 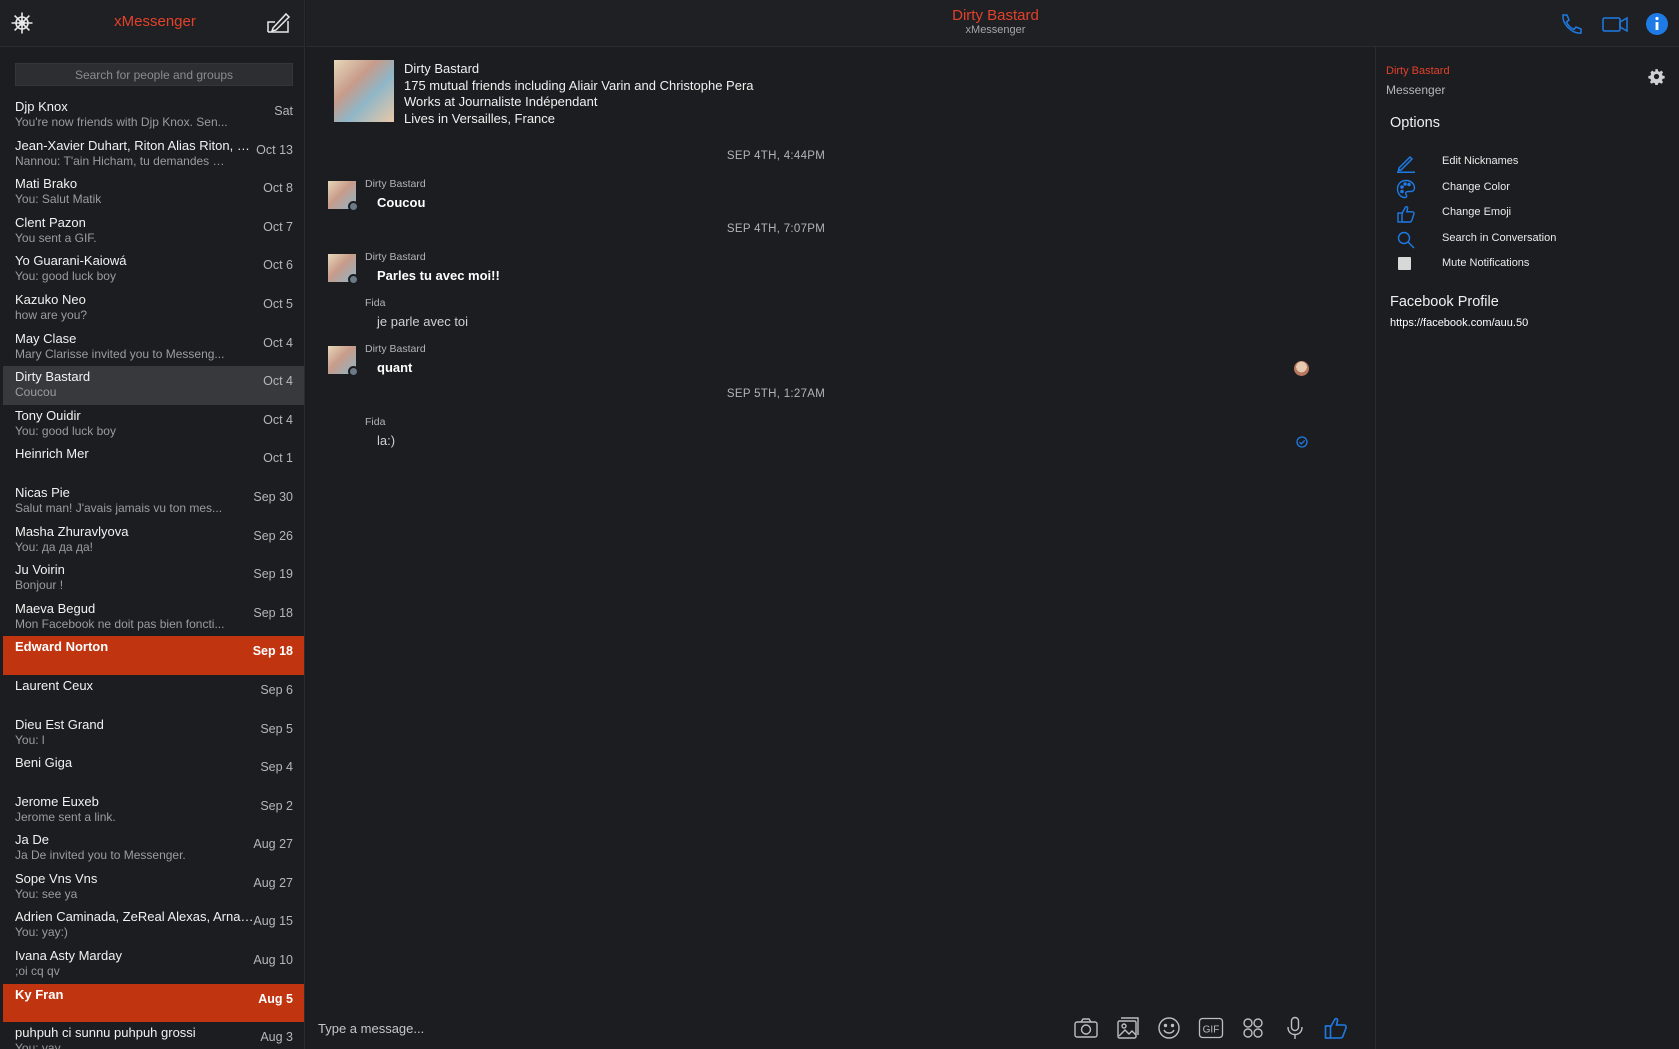 I want to click on svg-text: GIF, so click(x=1211, y=1030).